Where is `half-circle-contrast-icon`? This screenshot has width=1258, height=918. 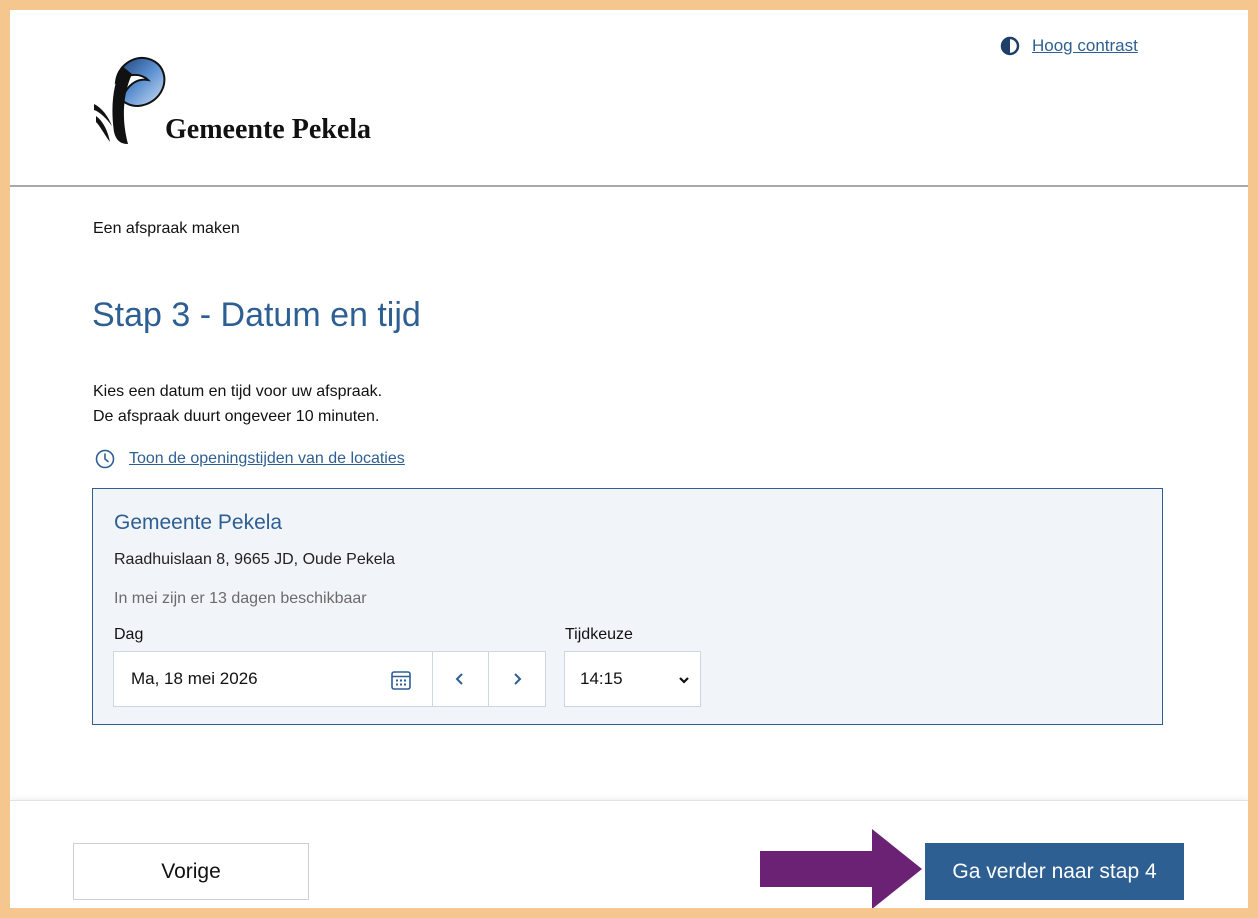 half-circle-contrast-icon is located at coordinates (1010, 46).